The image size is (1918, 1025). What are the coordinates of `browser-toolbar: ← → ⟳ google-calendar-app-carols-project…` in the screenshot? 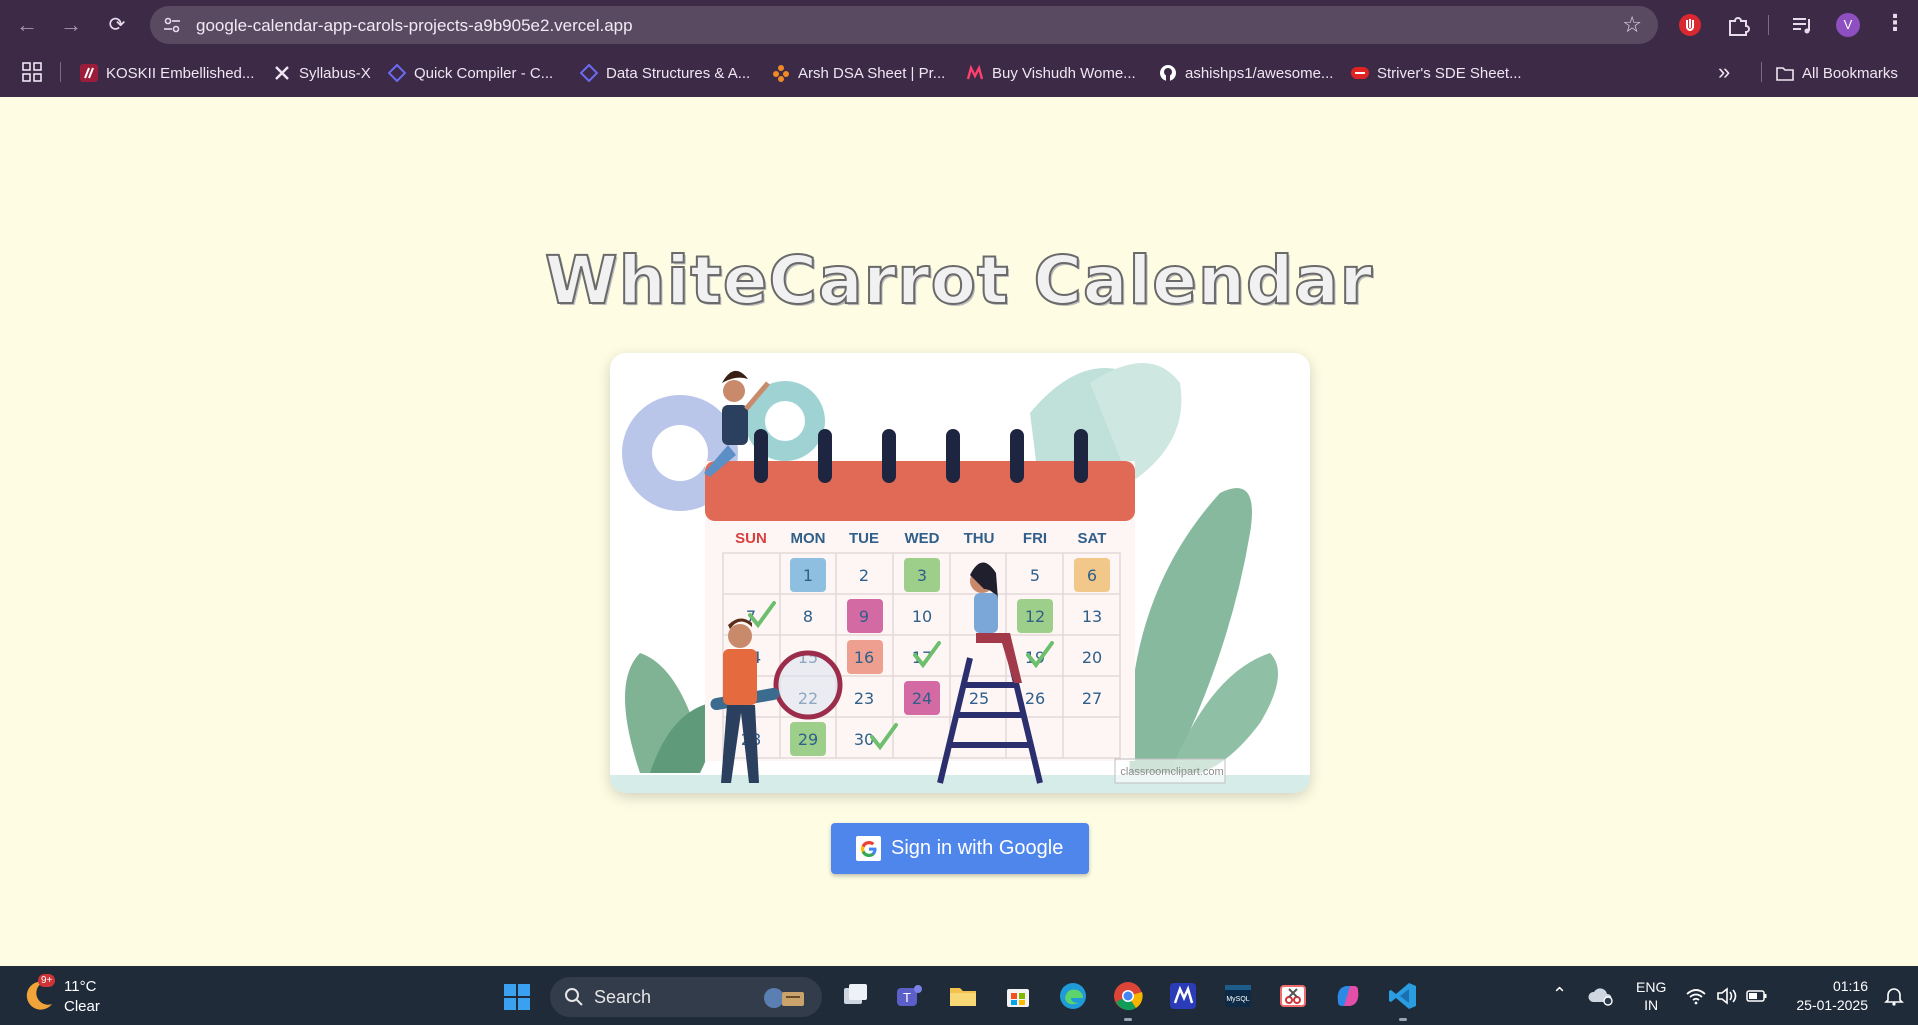 It's located at (959, 24).